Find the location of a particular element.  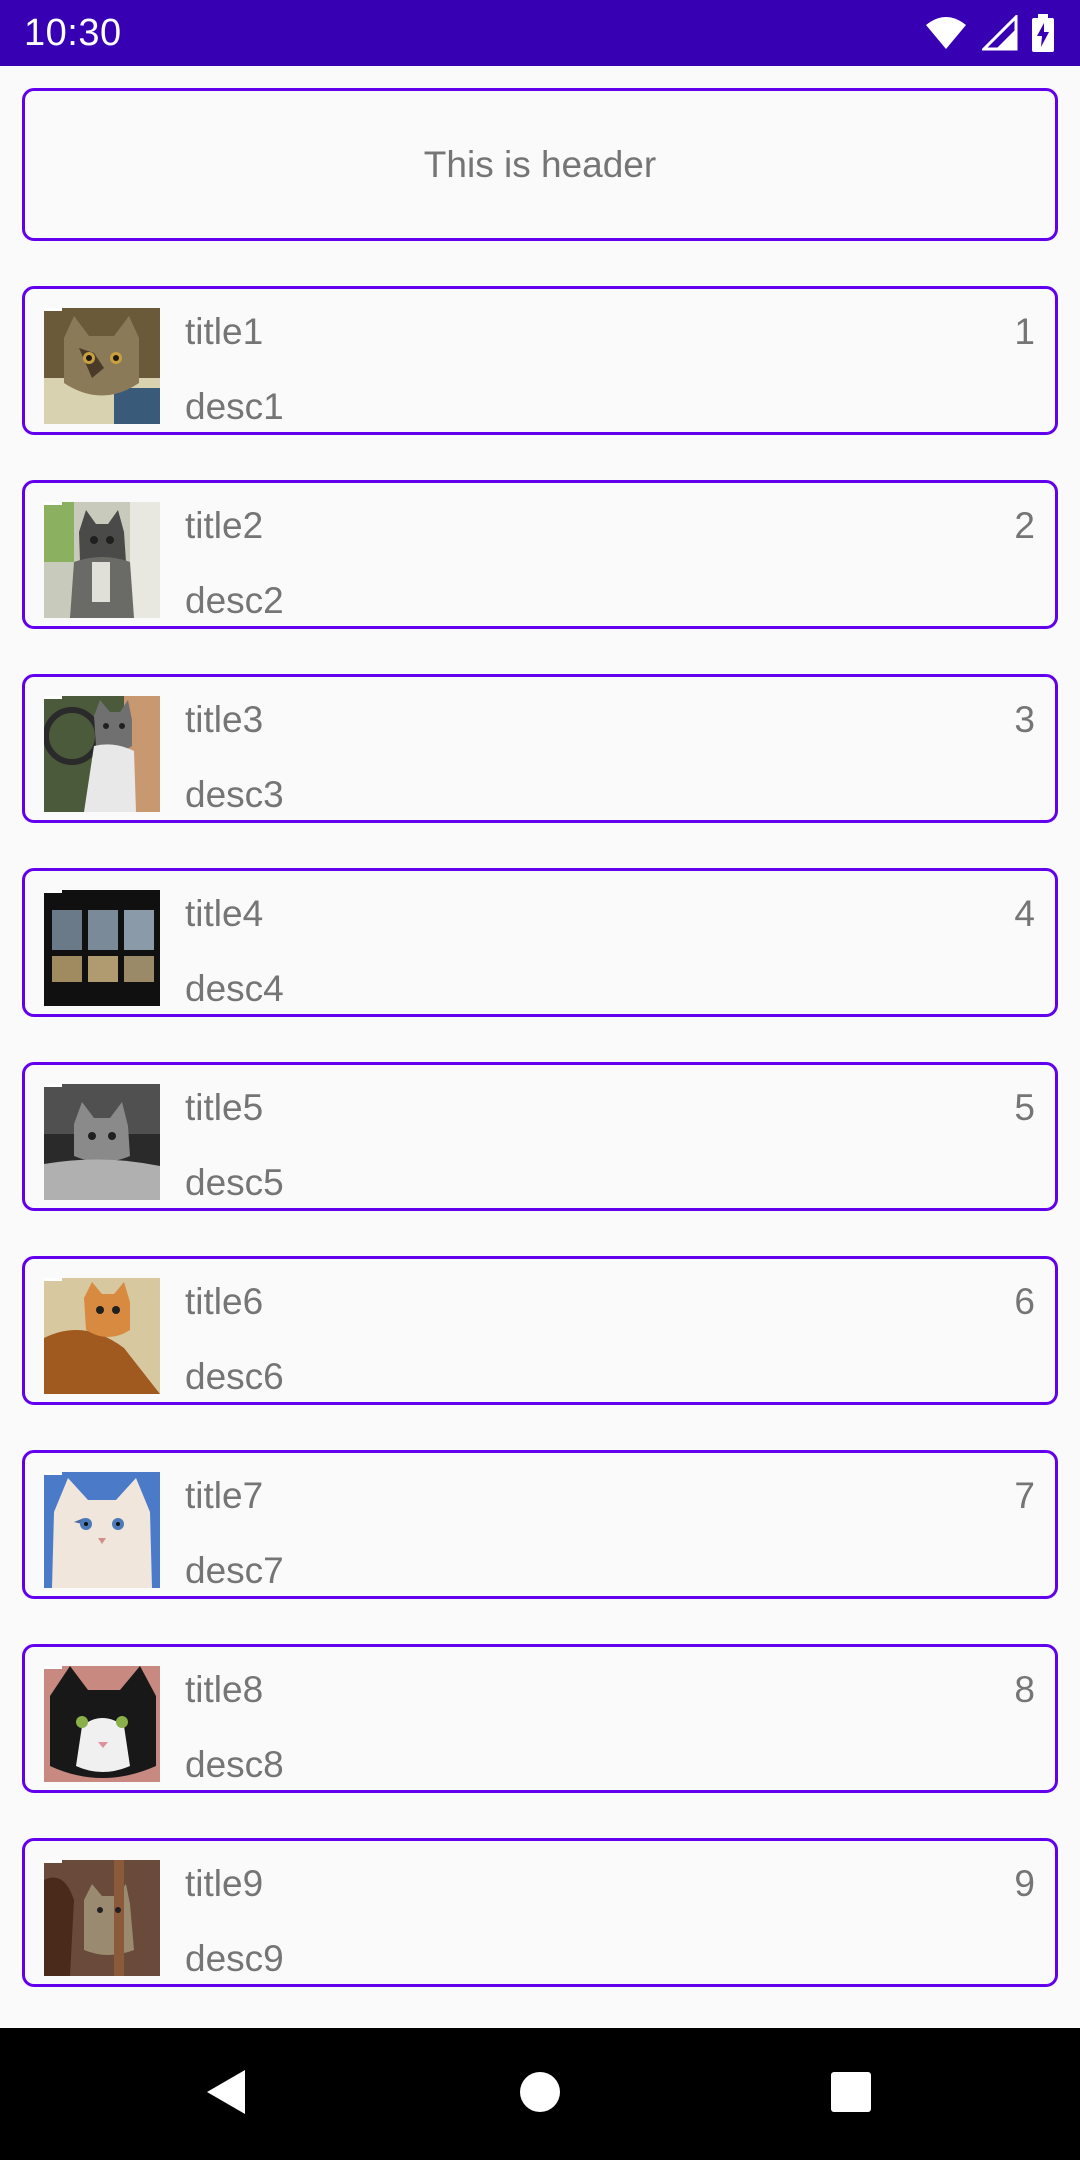

recents-button is located at coordinates (851, 2094).